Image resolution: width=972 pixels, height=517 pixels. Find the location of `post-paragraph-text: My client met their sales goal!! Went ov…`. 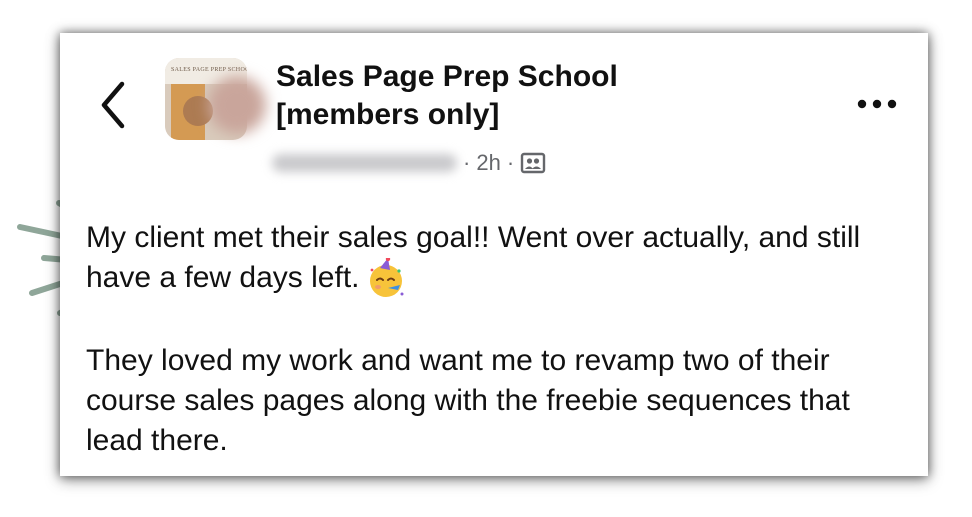

post-paragraph-text: My client met their sales goal!! Went ov… is located at coordinates (473, 257).